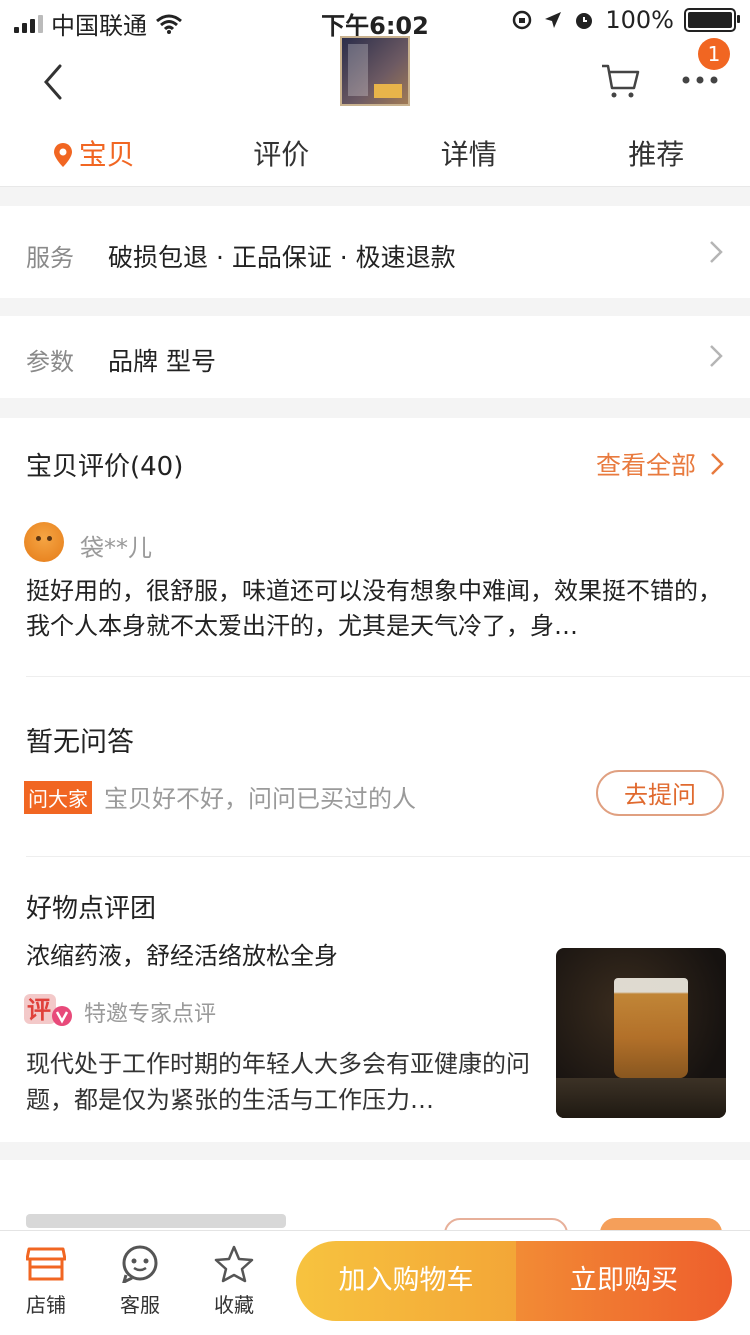 The height and width of the screenshot is (1335, 750). What do you see at coordinates (714, 54) in the screenshot?
I see `cart-badge: 1` at bounding box center [714, 54].